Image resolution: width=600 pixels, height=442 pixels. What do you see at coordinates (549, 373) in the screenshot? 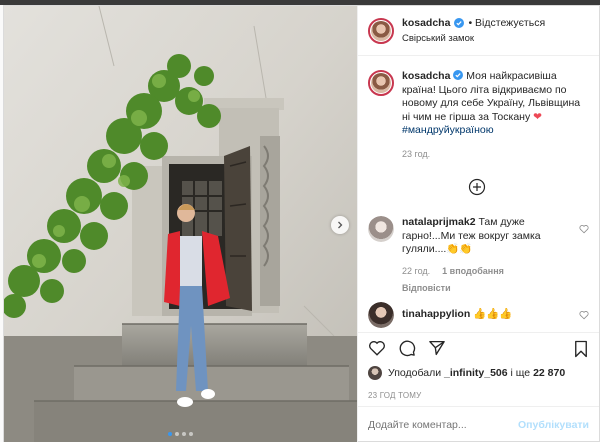
I see `likes-count: 22 870` at bounding box center [549, 373].